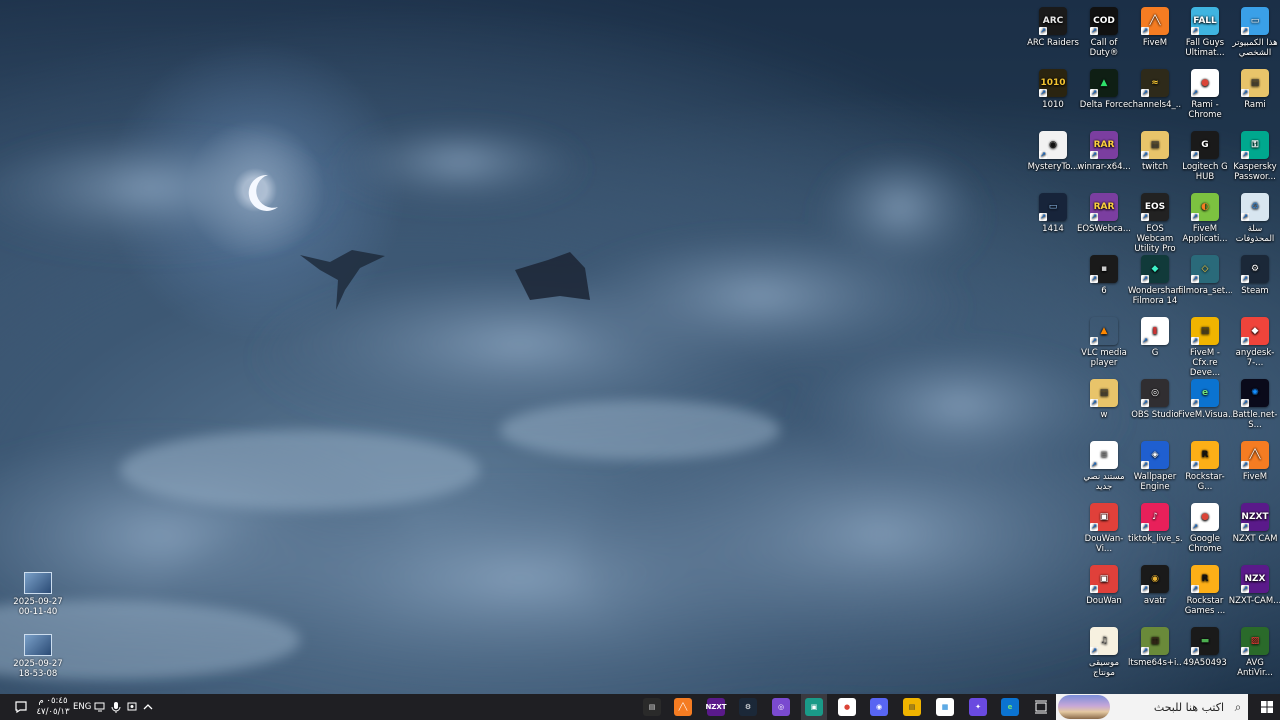 The image size is (1280, 720). I want to click on store-icon: ▦, so click(945, 707).